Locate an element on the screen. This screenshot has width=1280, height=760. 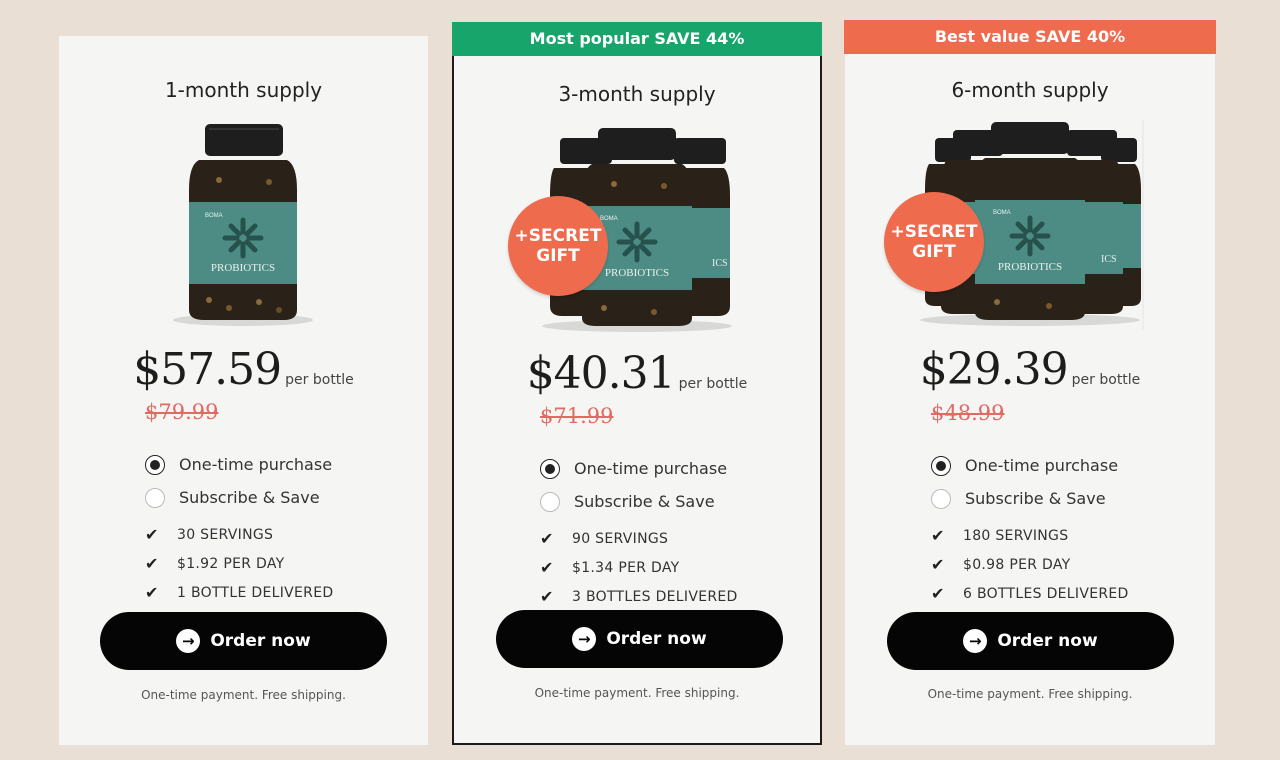
bottle-image: BOMA PROBIOTICS is located at coordinates (243, 225).